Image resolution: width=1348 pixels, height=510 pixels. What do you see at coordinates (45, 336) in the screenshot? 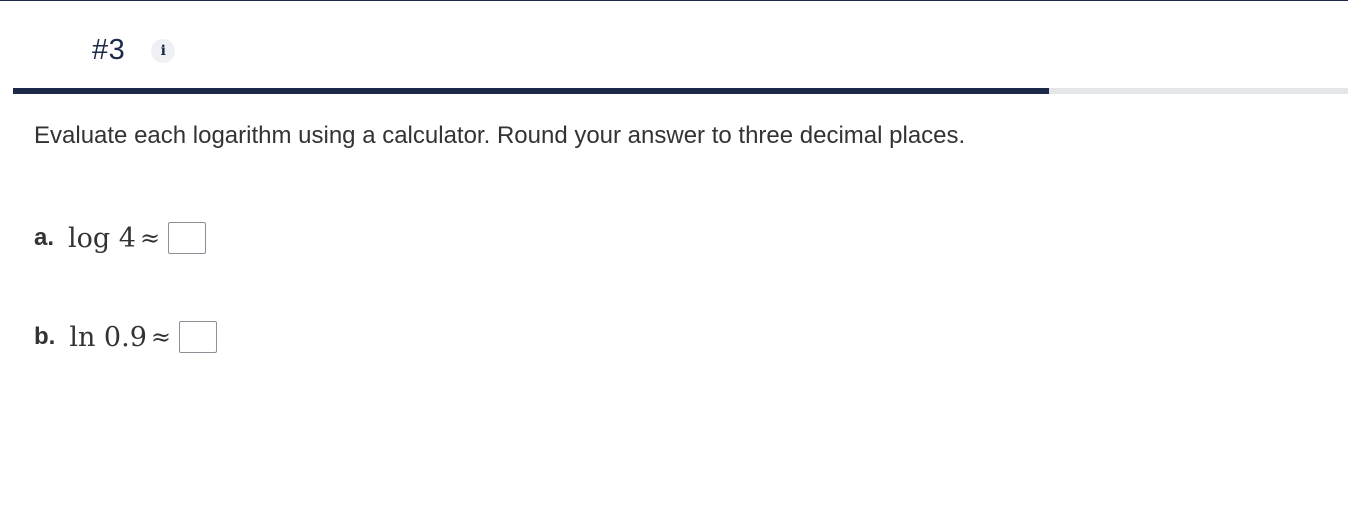
I see `part-label-b: b.` at bounding box center [45, 336].